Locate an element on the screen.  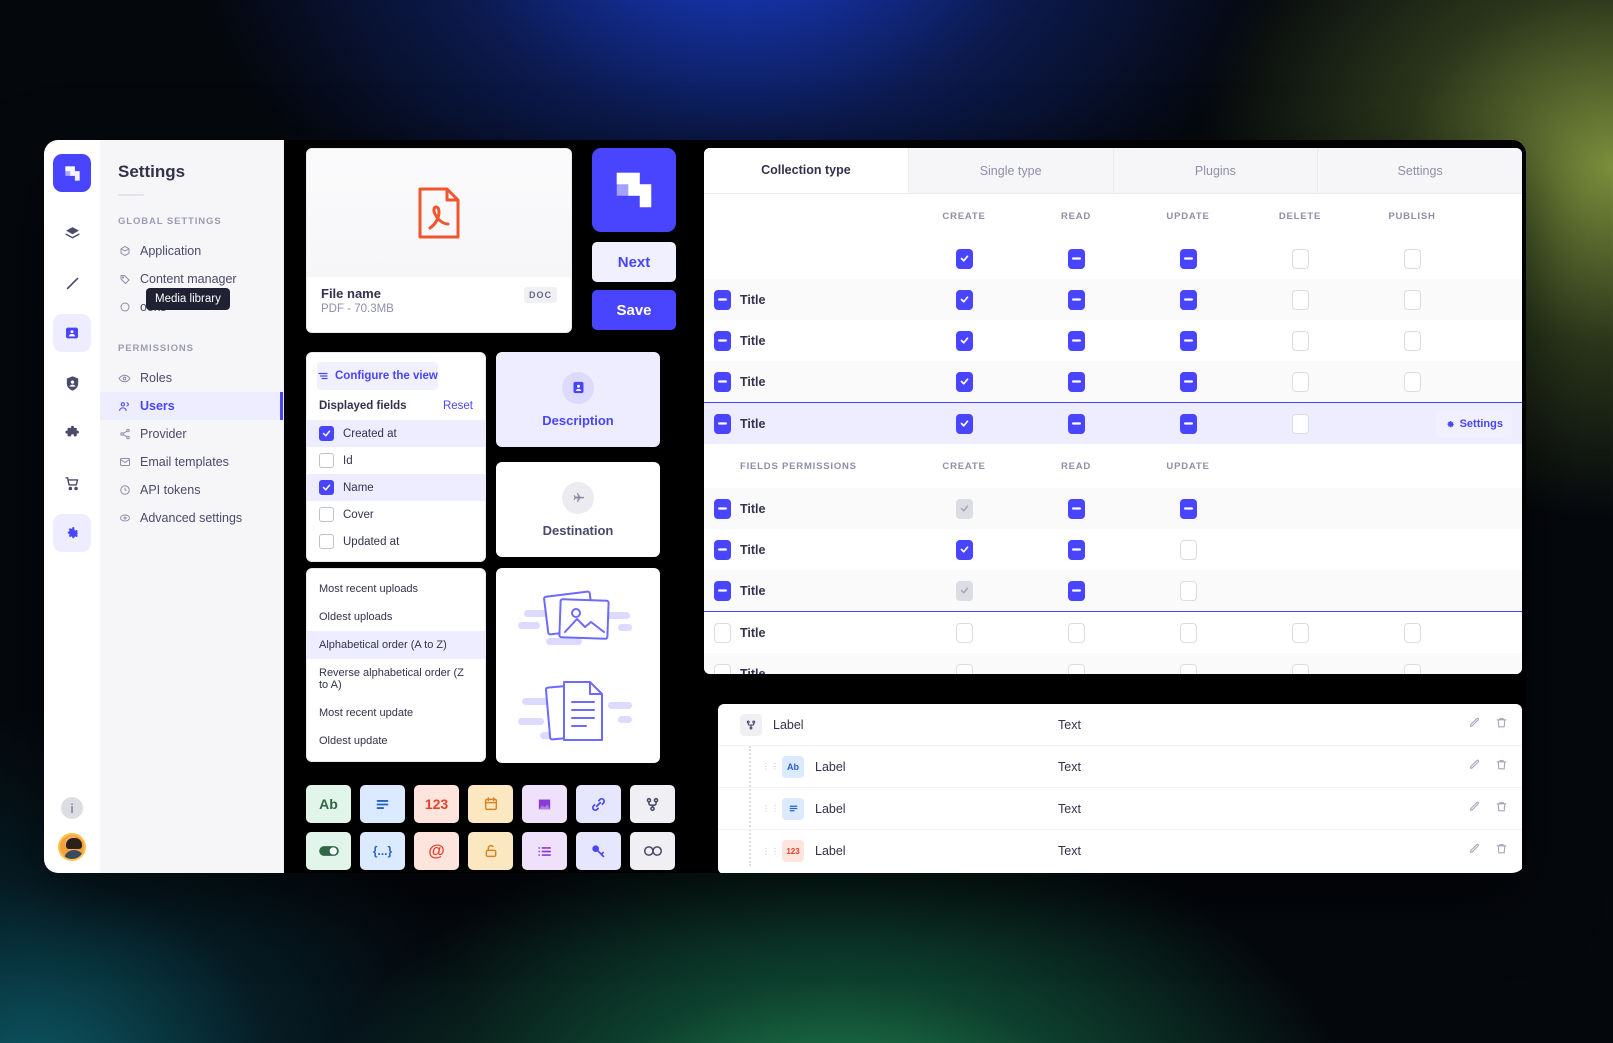
field-tile-email: @ is located at coordinates (436, 851).